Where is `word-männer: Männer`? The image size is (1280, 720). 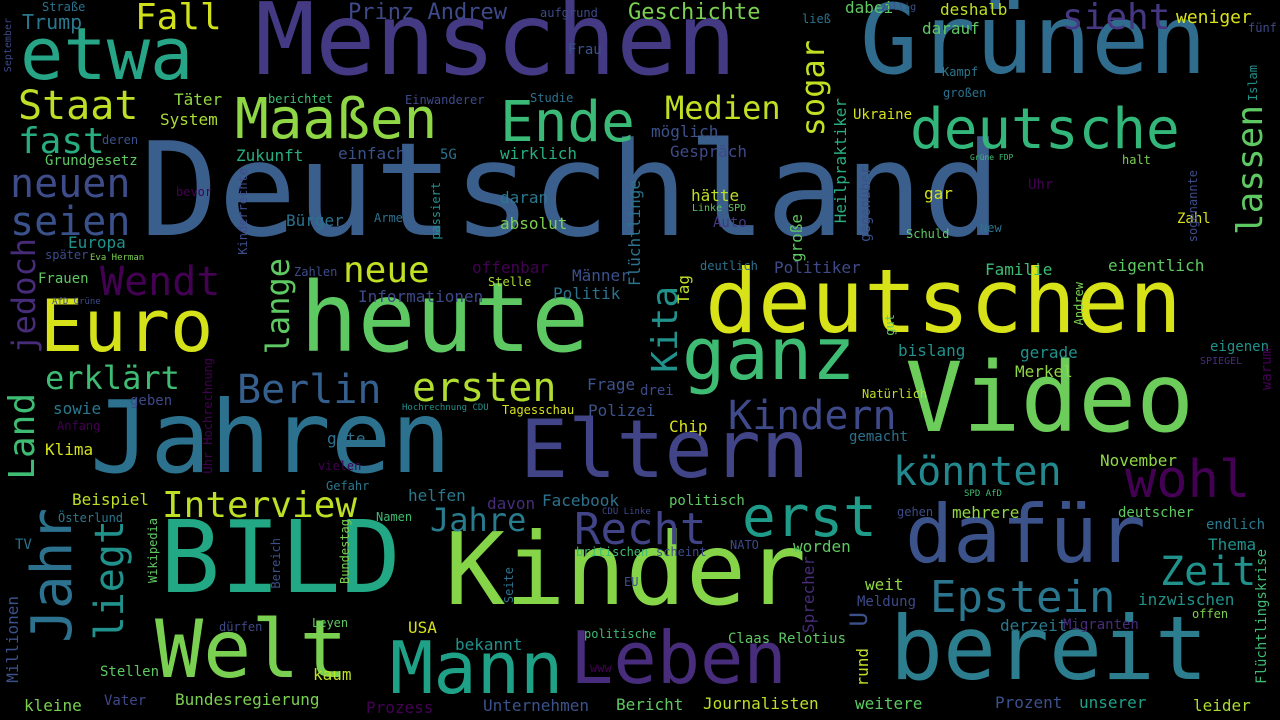 word-männer: Männer is located at coordinates (601, 275).